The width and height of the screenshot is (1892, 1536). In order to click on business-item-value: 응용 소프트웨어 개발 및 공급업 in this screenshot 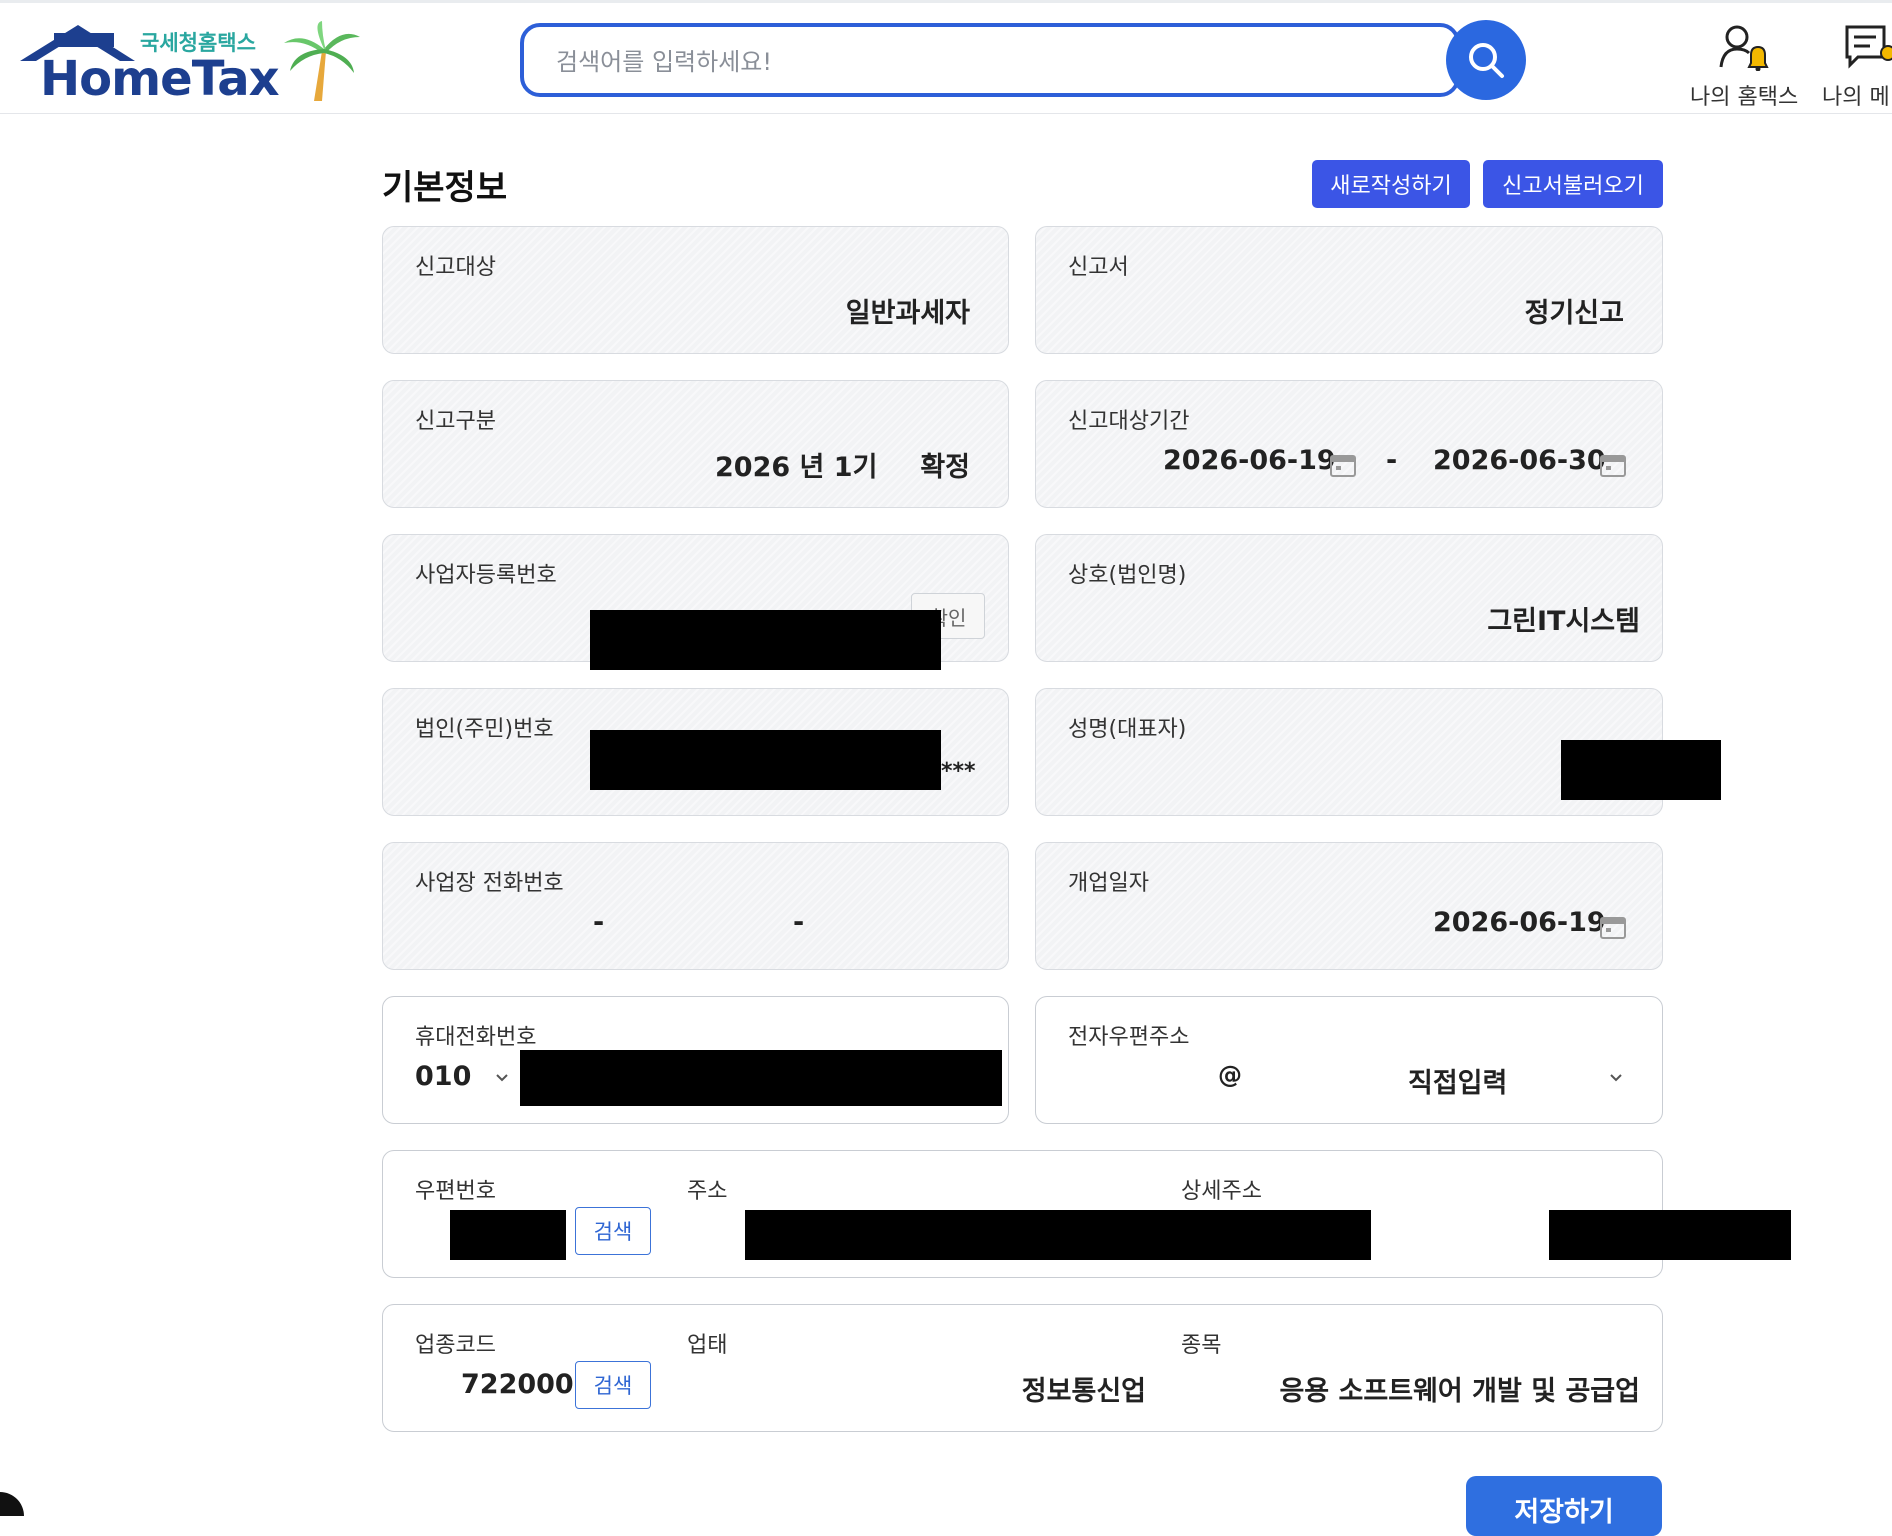, I will do `click(1459, 1391)`.